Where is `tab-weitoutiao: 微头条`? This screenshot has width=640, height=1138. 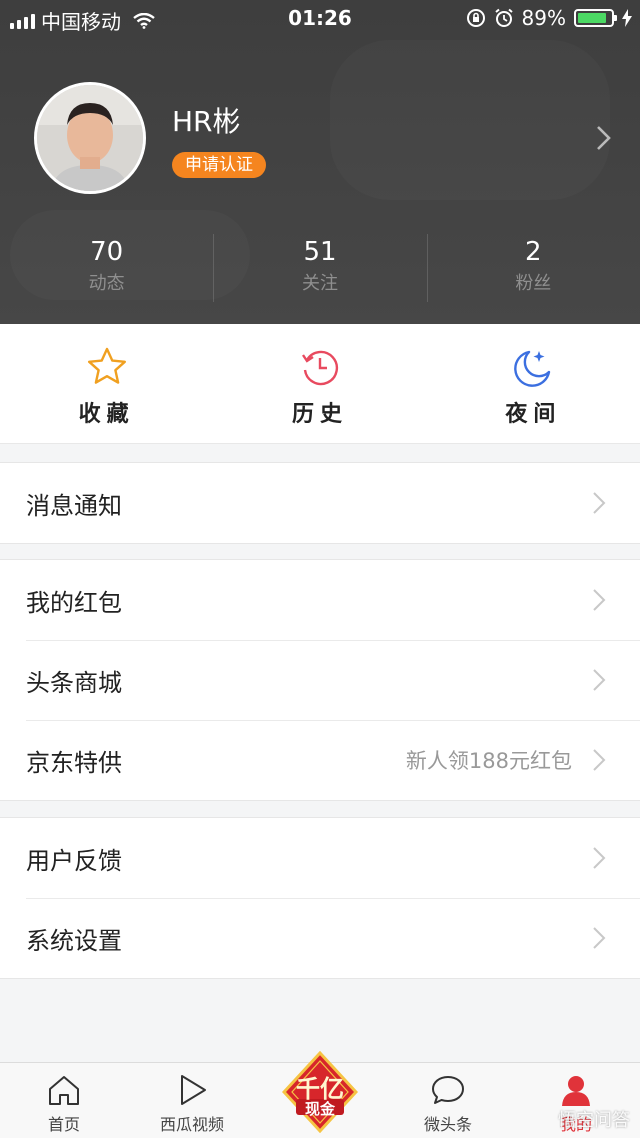
tab-weitoutiao: 微头条 is located at coordinates (448, 1100).